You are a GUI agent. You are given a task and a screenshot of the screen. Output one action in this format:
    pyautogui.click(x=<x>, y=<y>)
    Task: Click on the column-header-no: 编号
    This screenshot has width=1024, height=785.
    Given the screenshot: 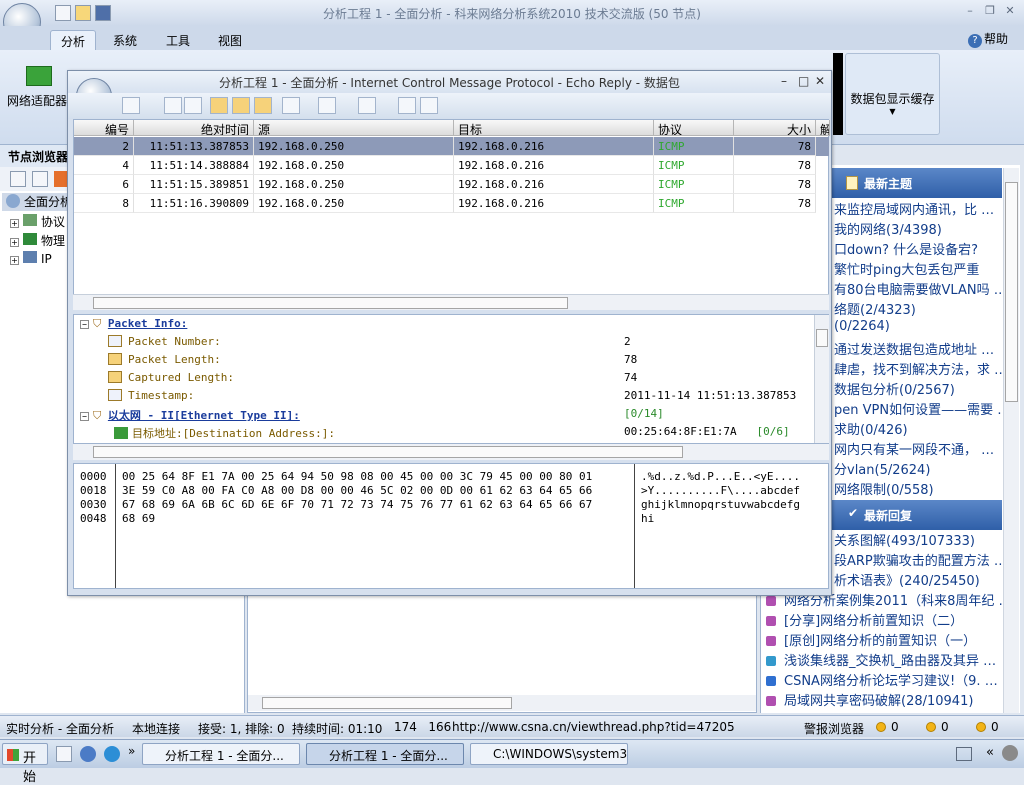 What is the action you would take?
    pyautogui.click(x=104, y=128)
    